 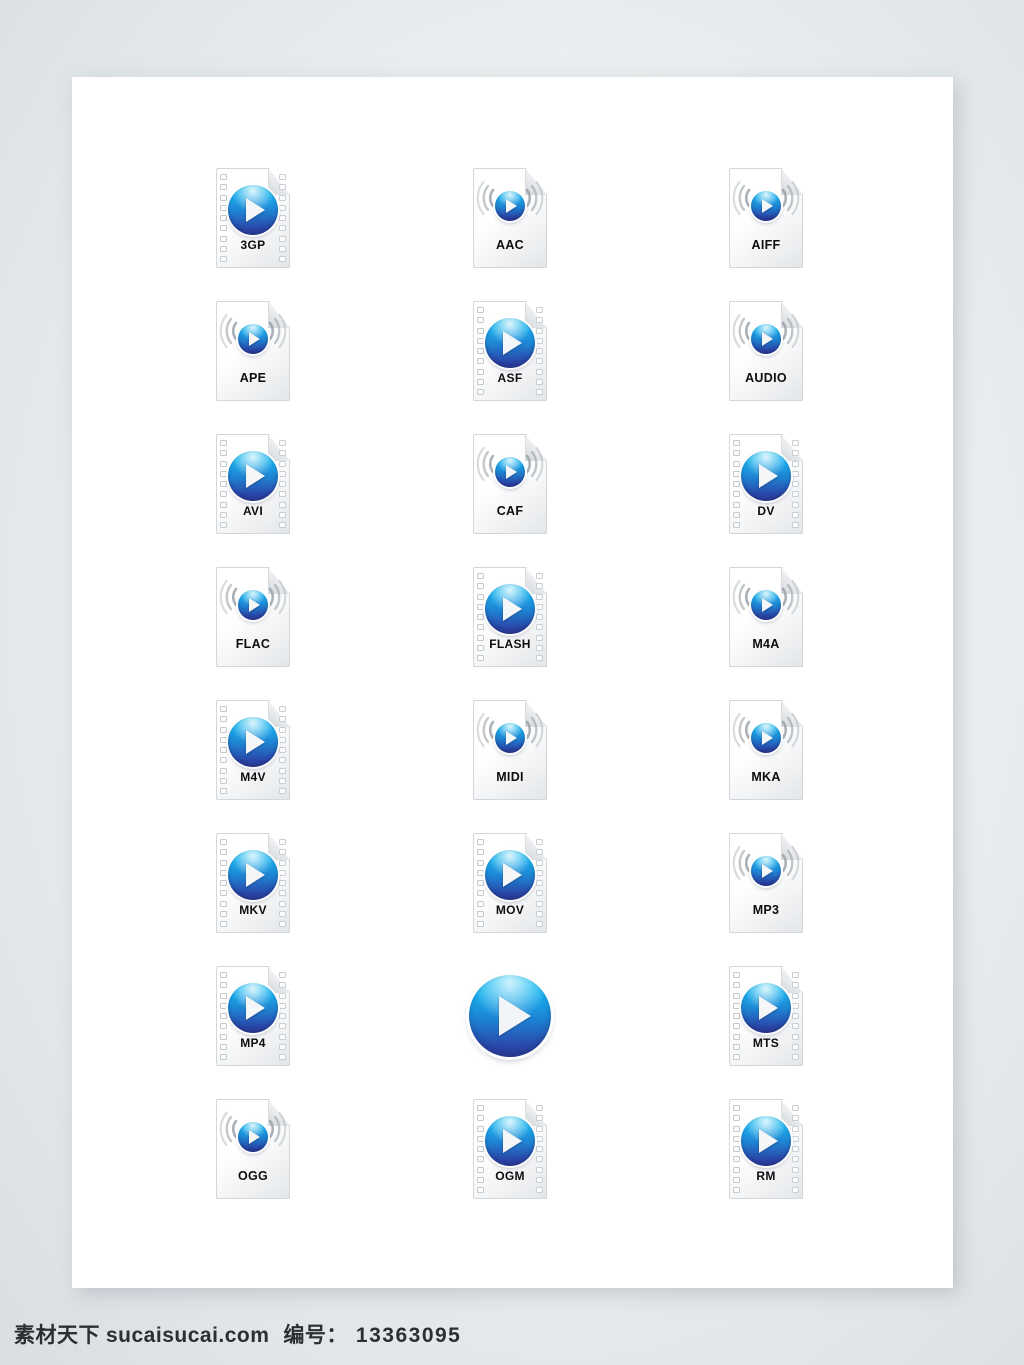 I want to click on file-icon-cell: CAF, so click(x=510, y=494).